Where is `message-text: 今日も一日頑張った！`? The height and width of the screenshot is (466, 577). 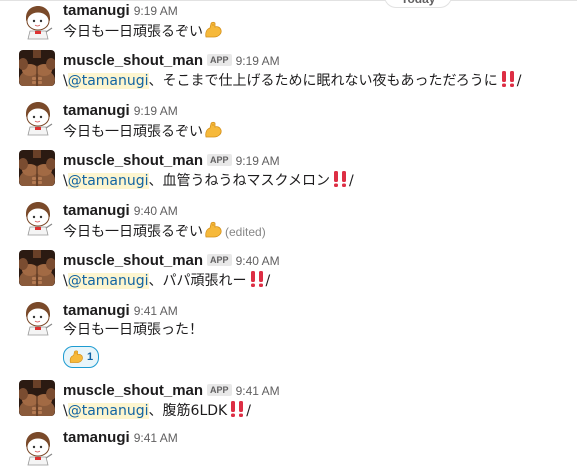
message-text: 今日も一日頑張った！ is located at coordinates (133, 330).